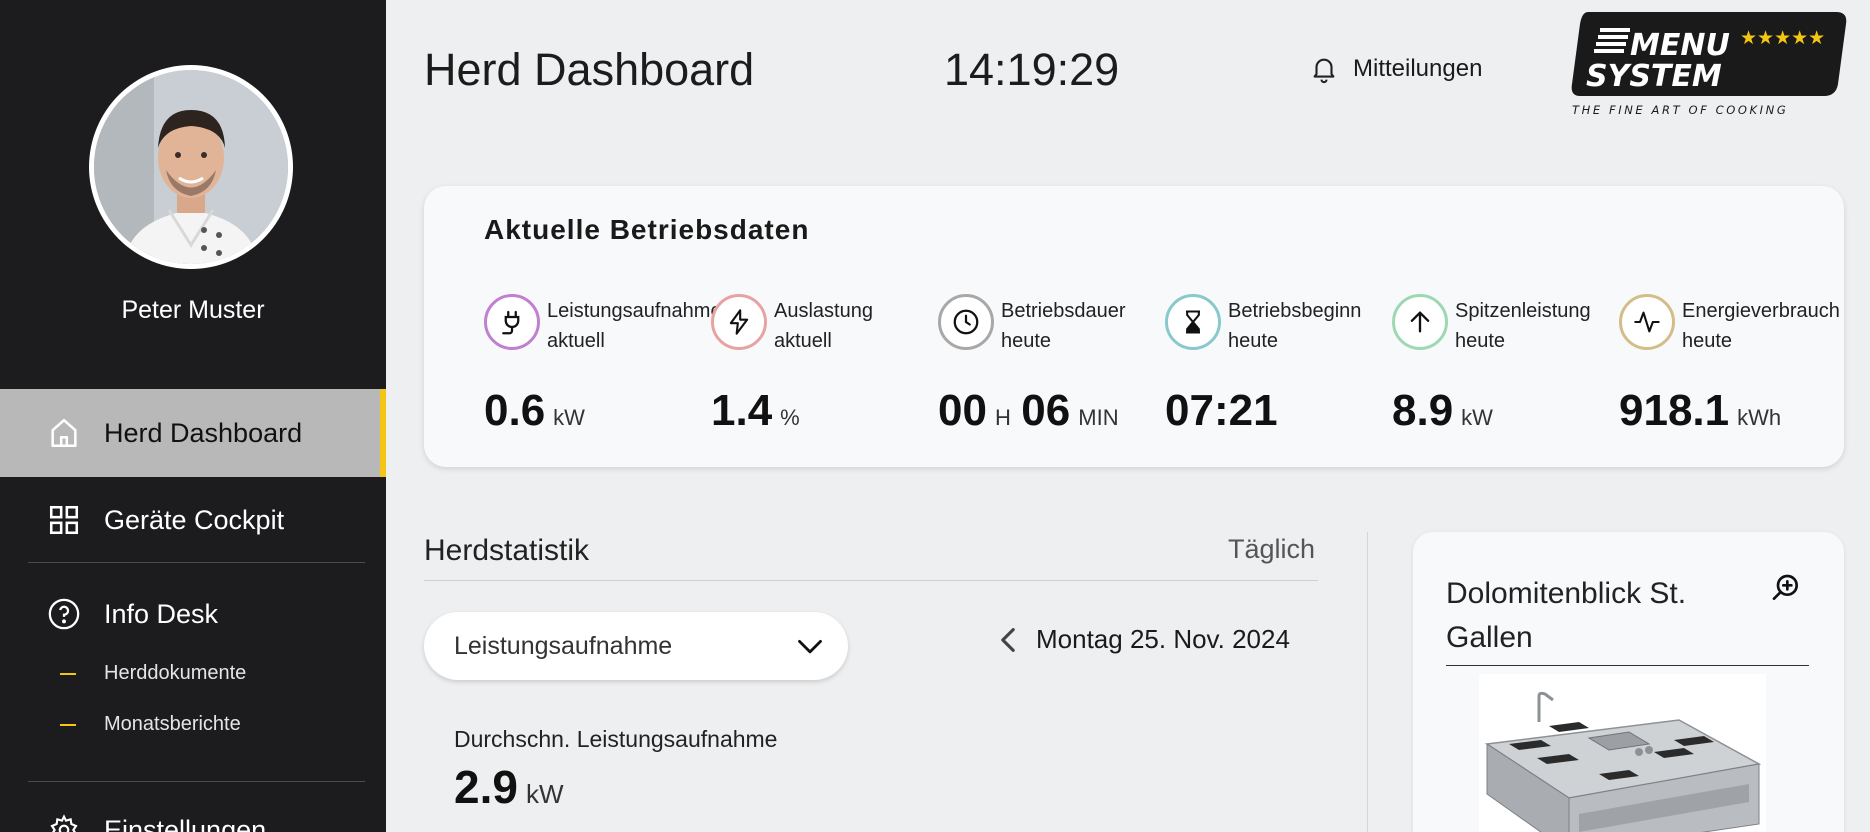 The image size is (1870, 832). Describe the element at coordinates (1647, 322) in the screenshot. I see `pulse-icon` at that location.